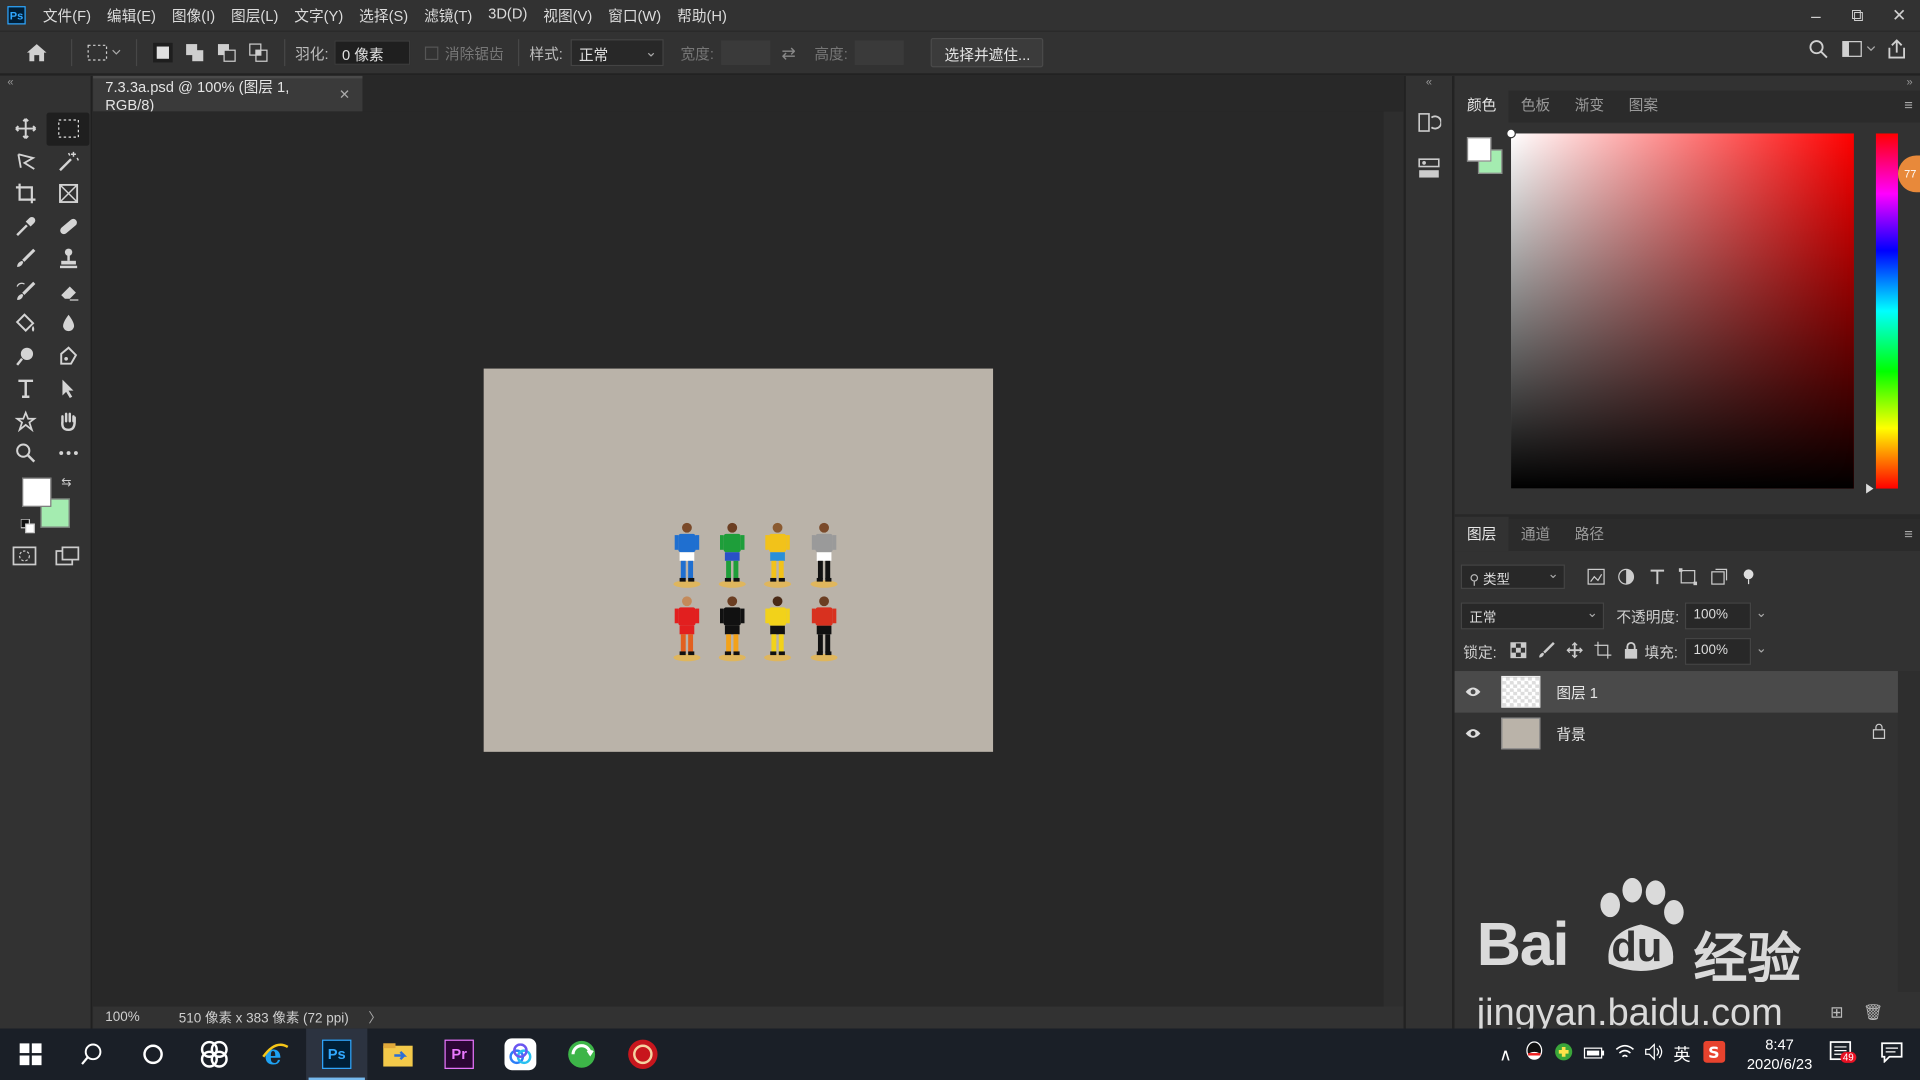  Describe the element at coordinates (259, 53) in the screenshot. I see `intersect-selection-icon` at that location.